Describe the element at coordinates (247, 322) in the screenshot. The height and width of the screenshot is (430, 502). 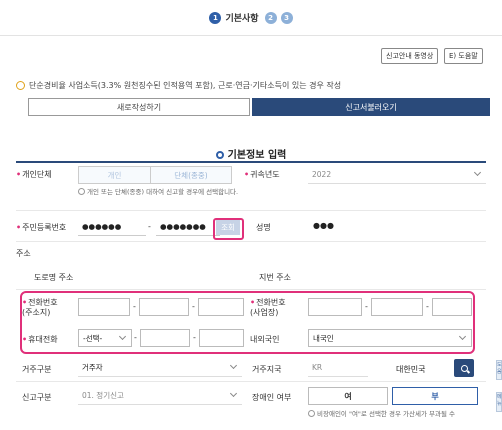
I see `highlight-phone-fields` at that location.